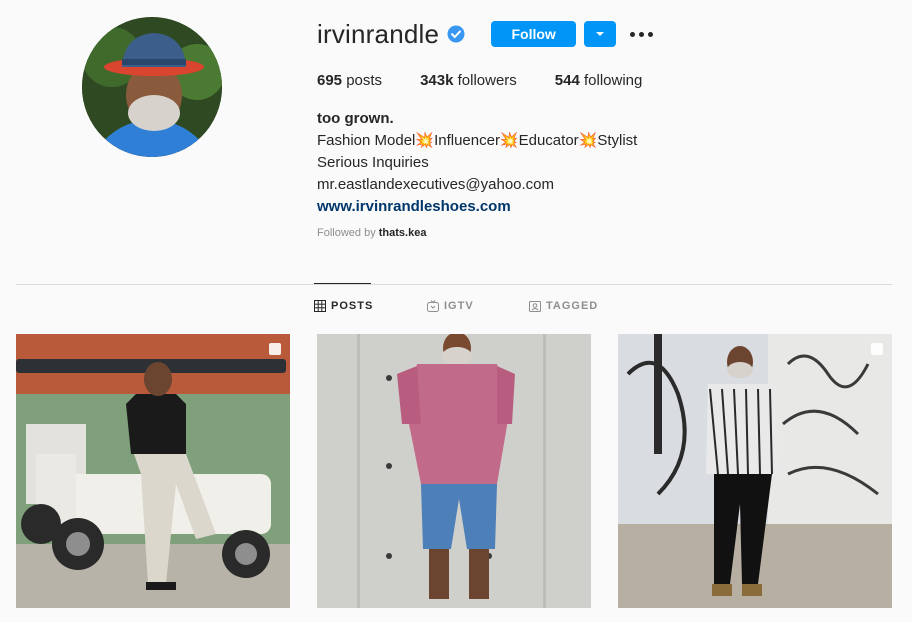 The image size is (912, 622). What do you see at coordinates (642, 34) in the screenshot?
I see `more-options-icon` at bounding box center [642, 34].